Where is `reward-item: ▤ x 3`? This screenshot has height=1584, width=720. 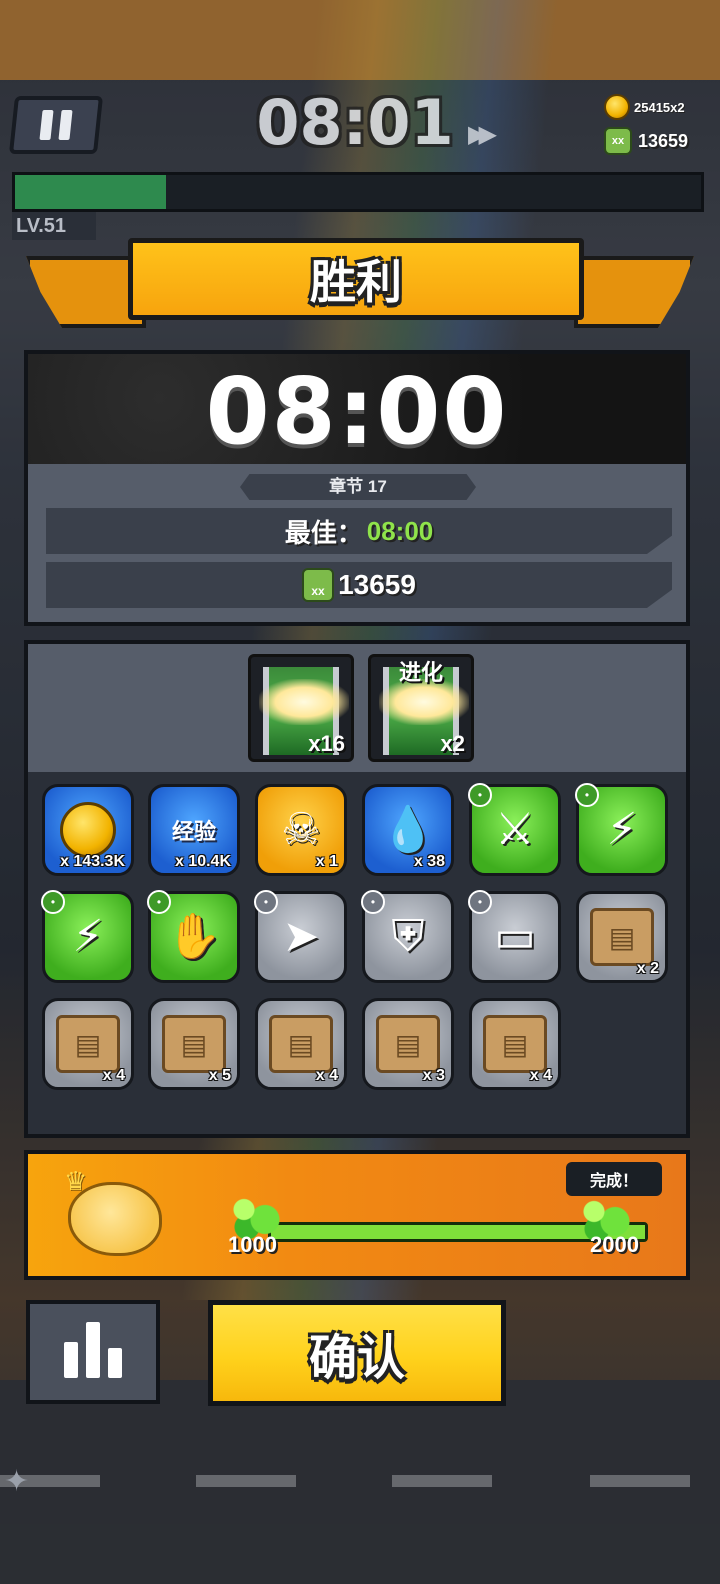
reward-item: ▤ x 3 is located at coordinates (408, 1044).